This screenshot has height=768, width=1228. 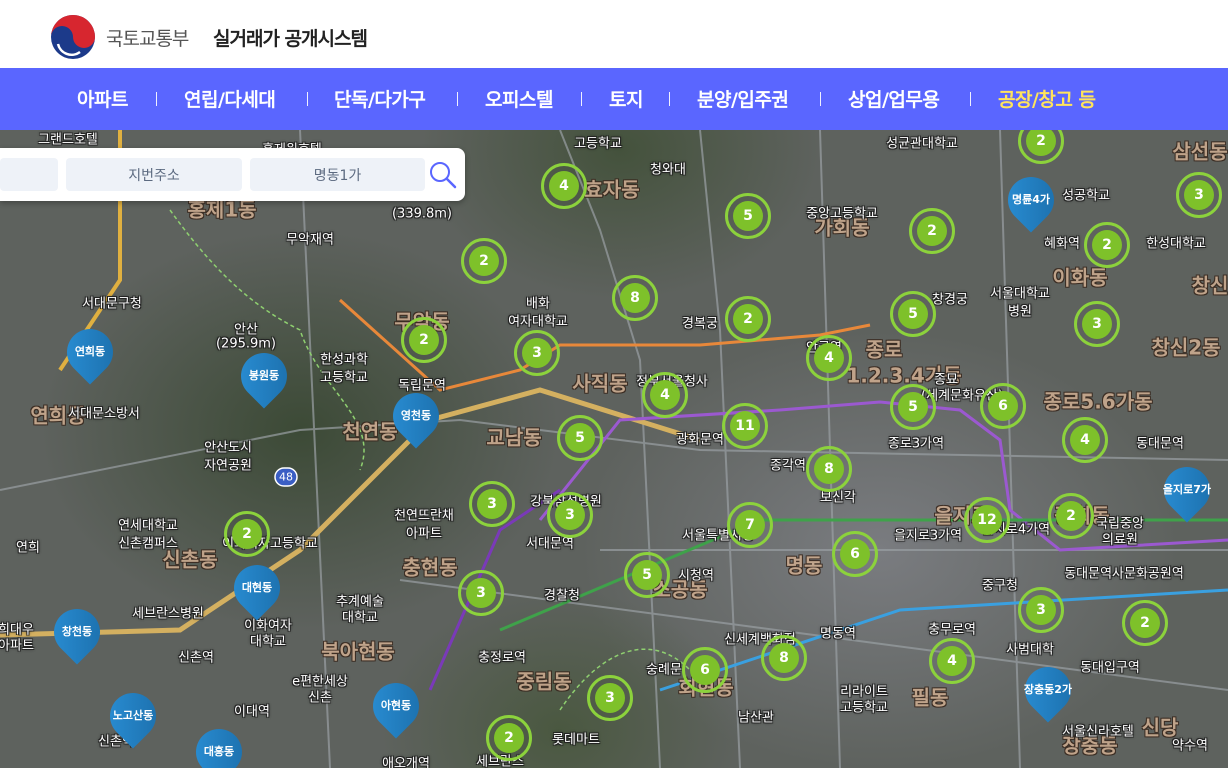 I want to click on place-label: 동대문역사문화공원역, so click(x=1124, y=574).